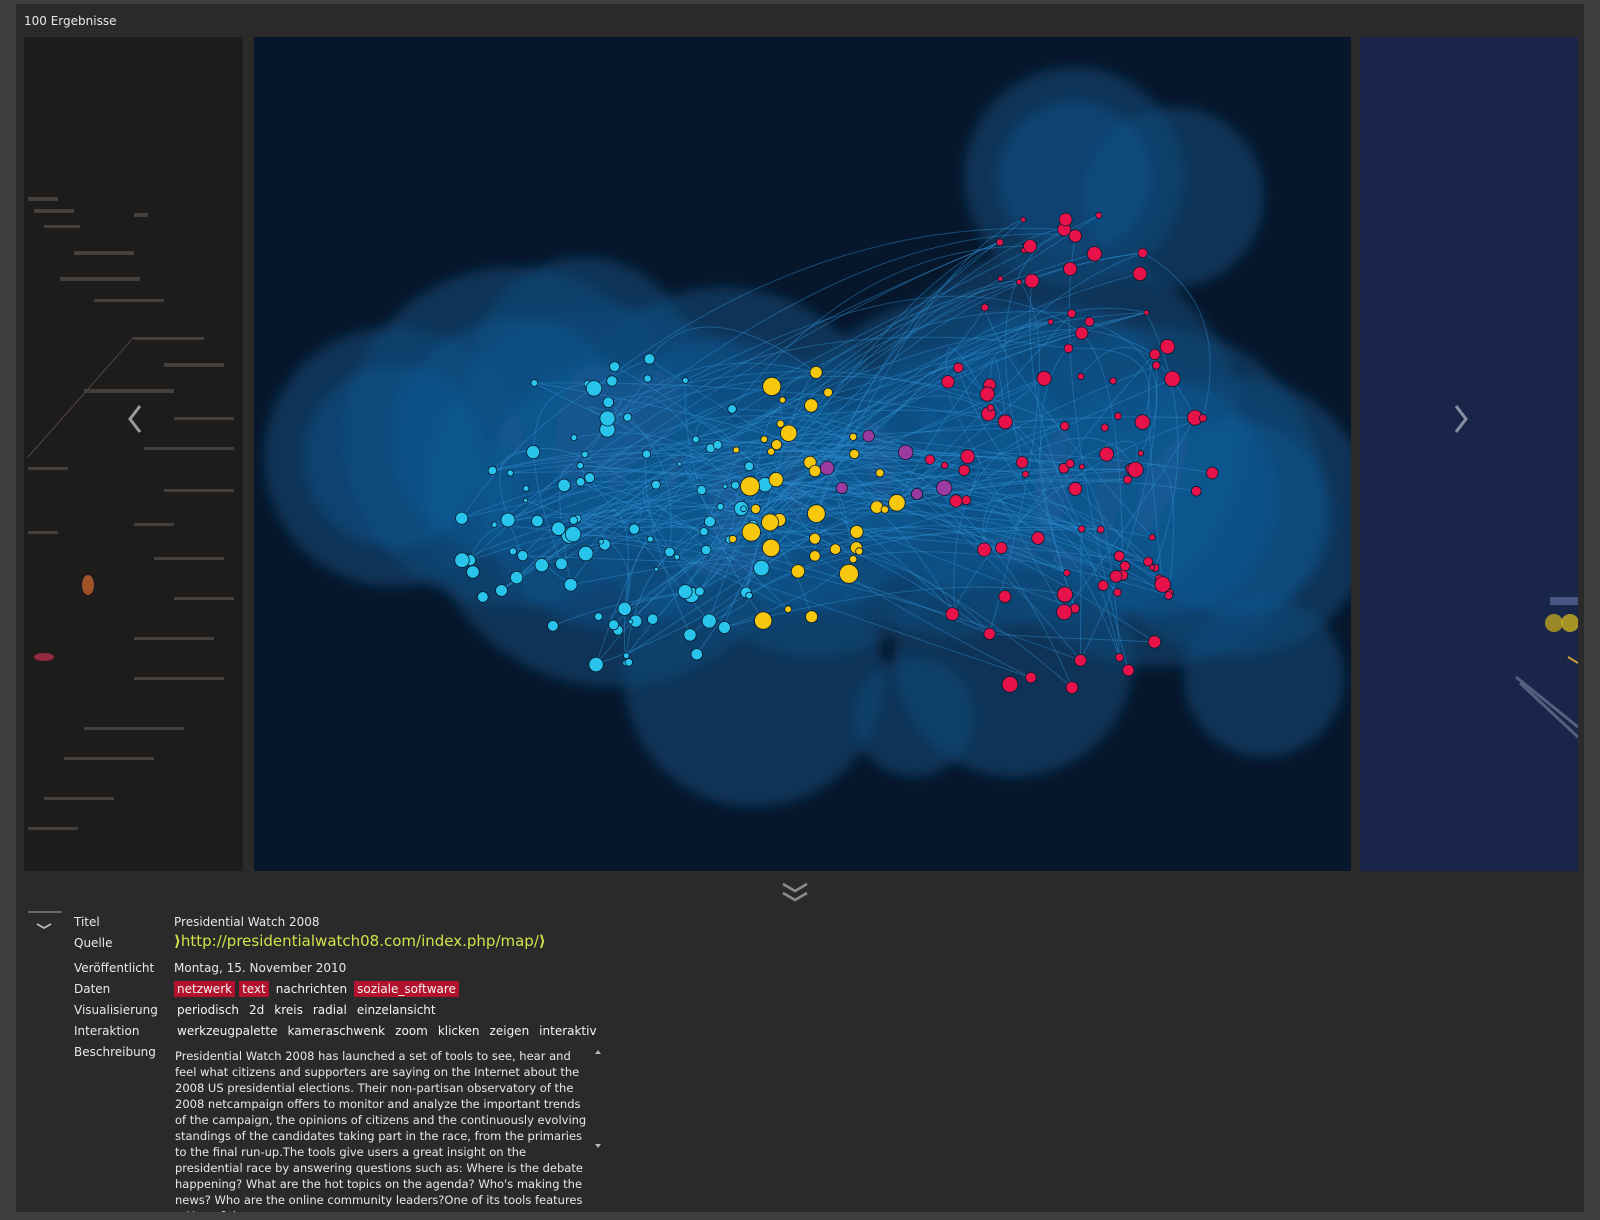  What do you see at coordinates (1461, 426) in the screenshot?
I see `chevron-right-icon` at bounding box center [1461, 426].